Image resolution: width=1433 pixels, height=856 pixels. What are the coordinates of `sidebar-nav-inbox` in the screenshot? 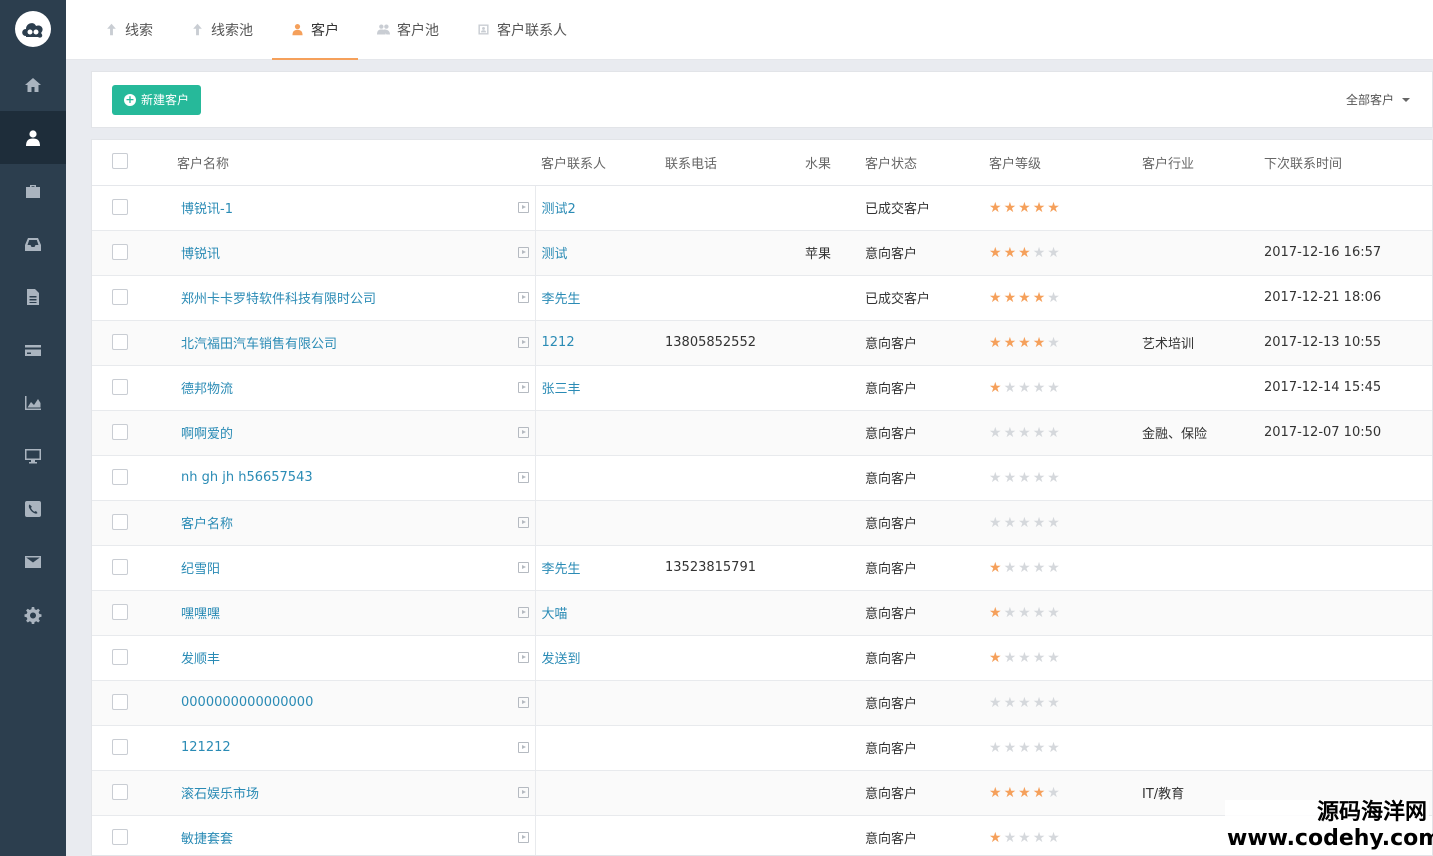 It's located at (33, 243).